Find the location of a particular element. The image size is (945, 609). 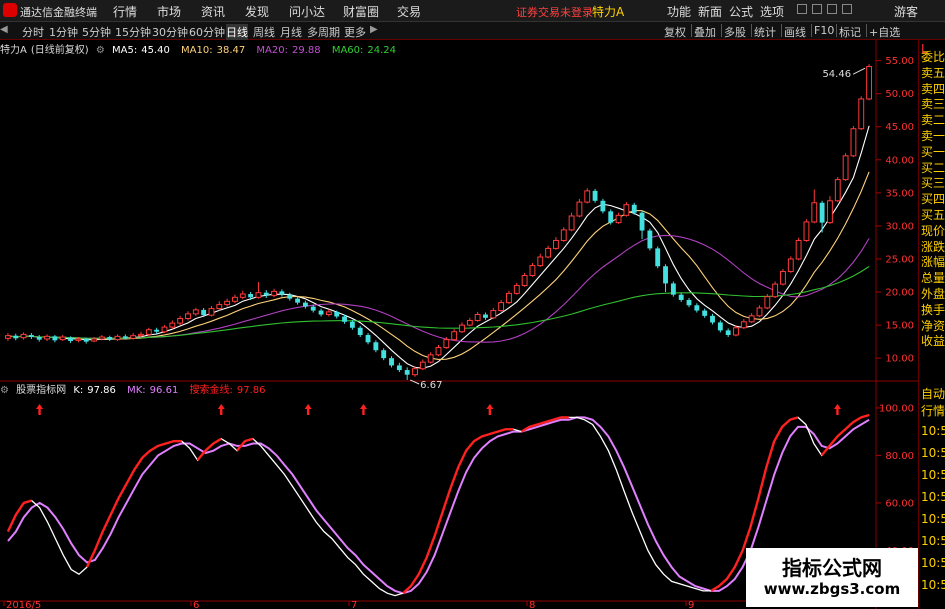

sidebar-field-label: 卖五 is located at coordinates (933, 73).